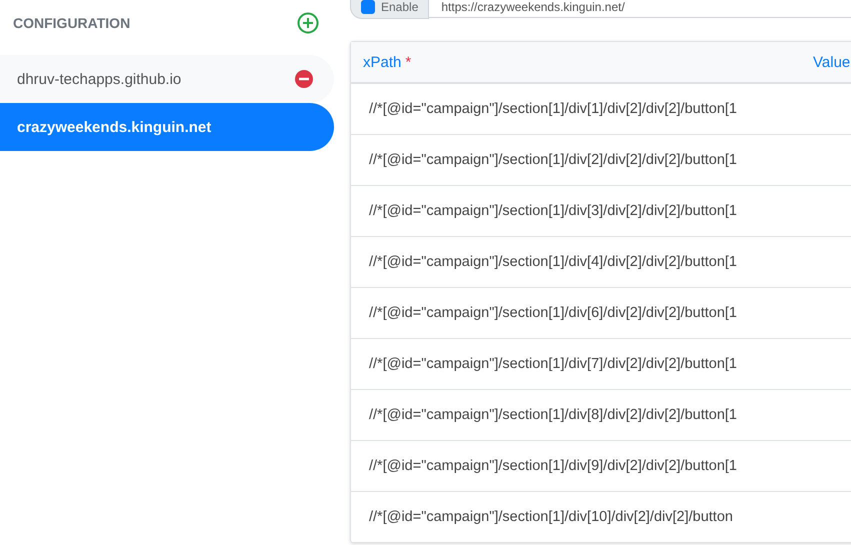 The width and height of the screenshot is (851, 545). What do you see at coordinates (544, 364) in the screenshot?
I see `xpath-field: //*[@id="campaign"]/section[1]/div[7]/div[2]/div[2]/button[1` at bounding box center [544, 364].